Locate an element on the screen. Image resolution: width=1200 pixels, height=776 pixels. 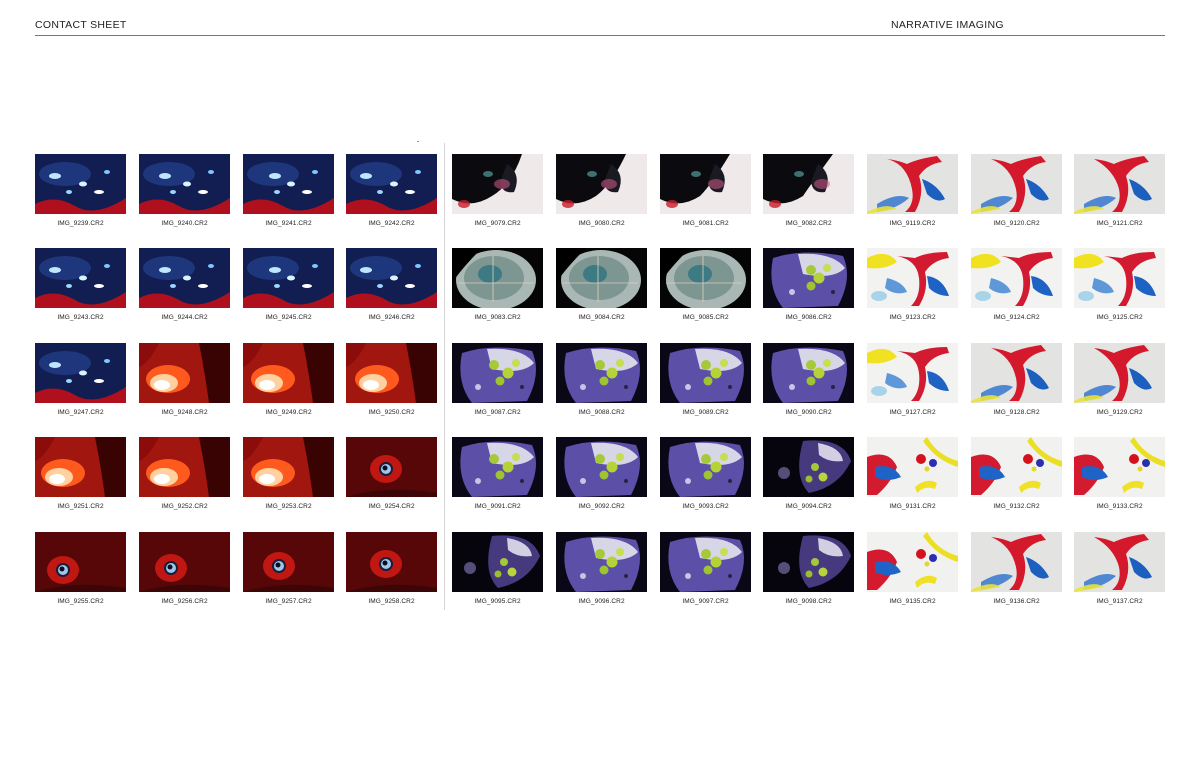
frame-thumbnail-cell: IMG_9256.CR2 is located at coordinates (184, 568).